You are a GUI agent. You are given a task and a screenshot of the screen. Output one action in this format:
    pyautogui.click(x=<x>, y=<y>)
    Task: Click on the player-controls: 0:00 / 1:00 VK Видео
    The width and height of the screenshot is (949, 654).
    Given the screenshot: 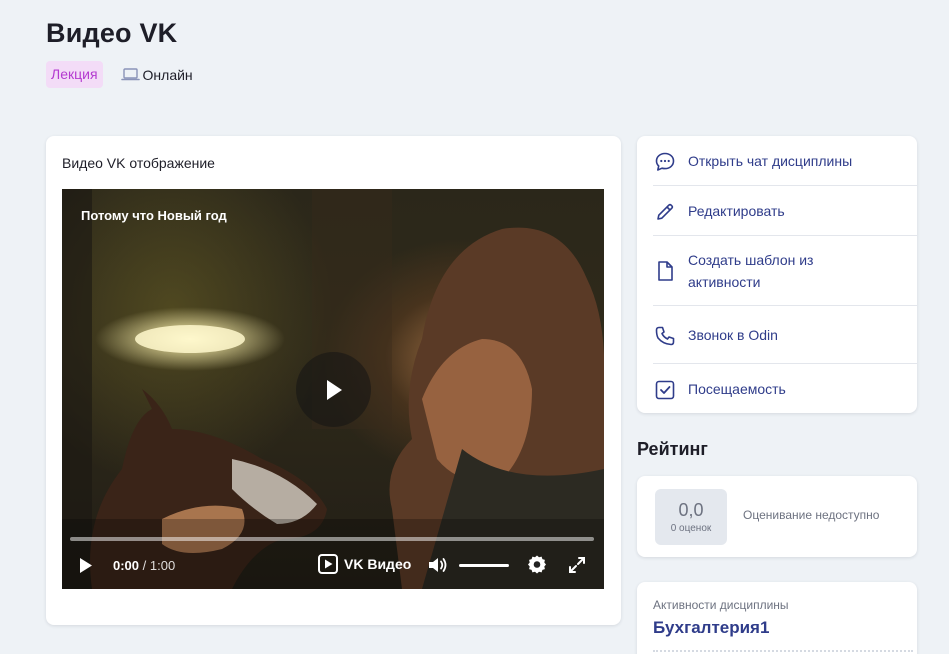 What is the action you would take?
    pyautogui.click(x=333, y=566)
    